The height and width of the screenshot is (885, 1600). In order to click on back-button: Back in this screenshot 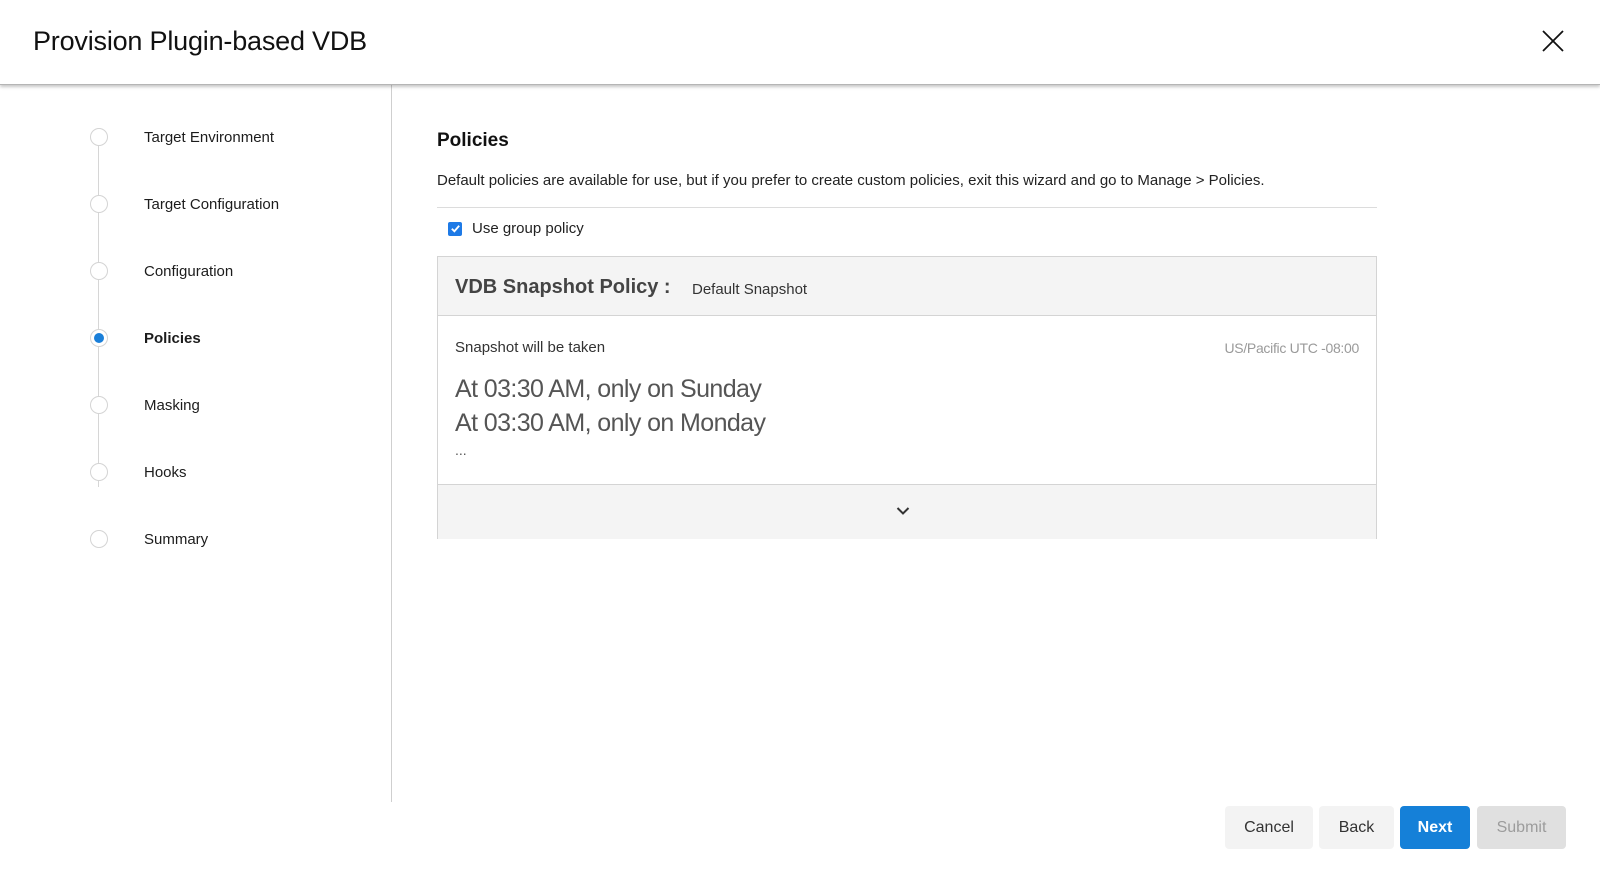, I will do `click(1356, 827)`.